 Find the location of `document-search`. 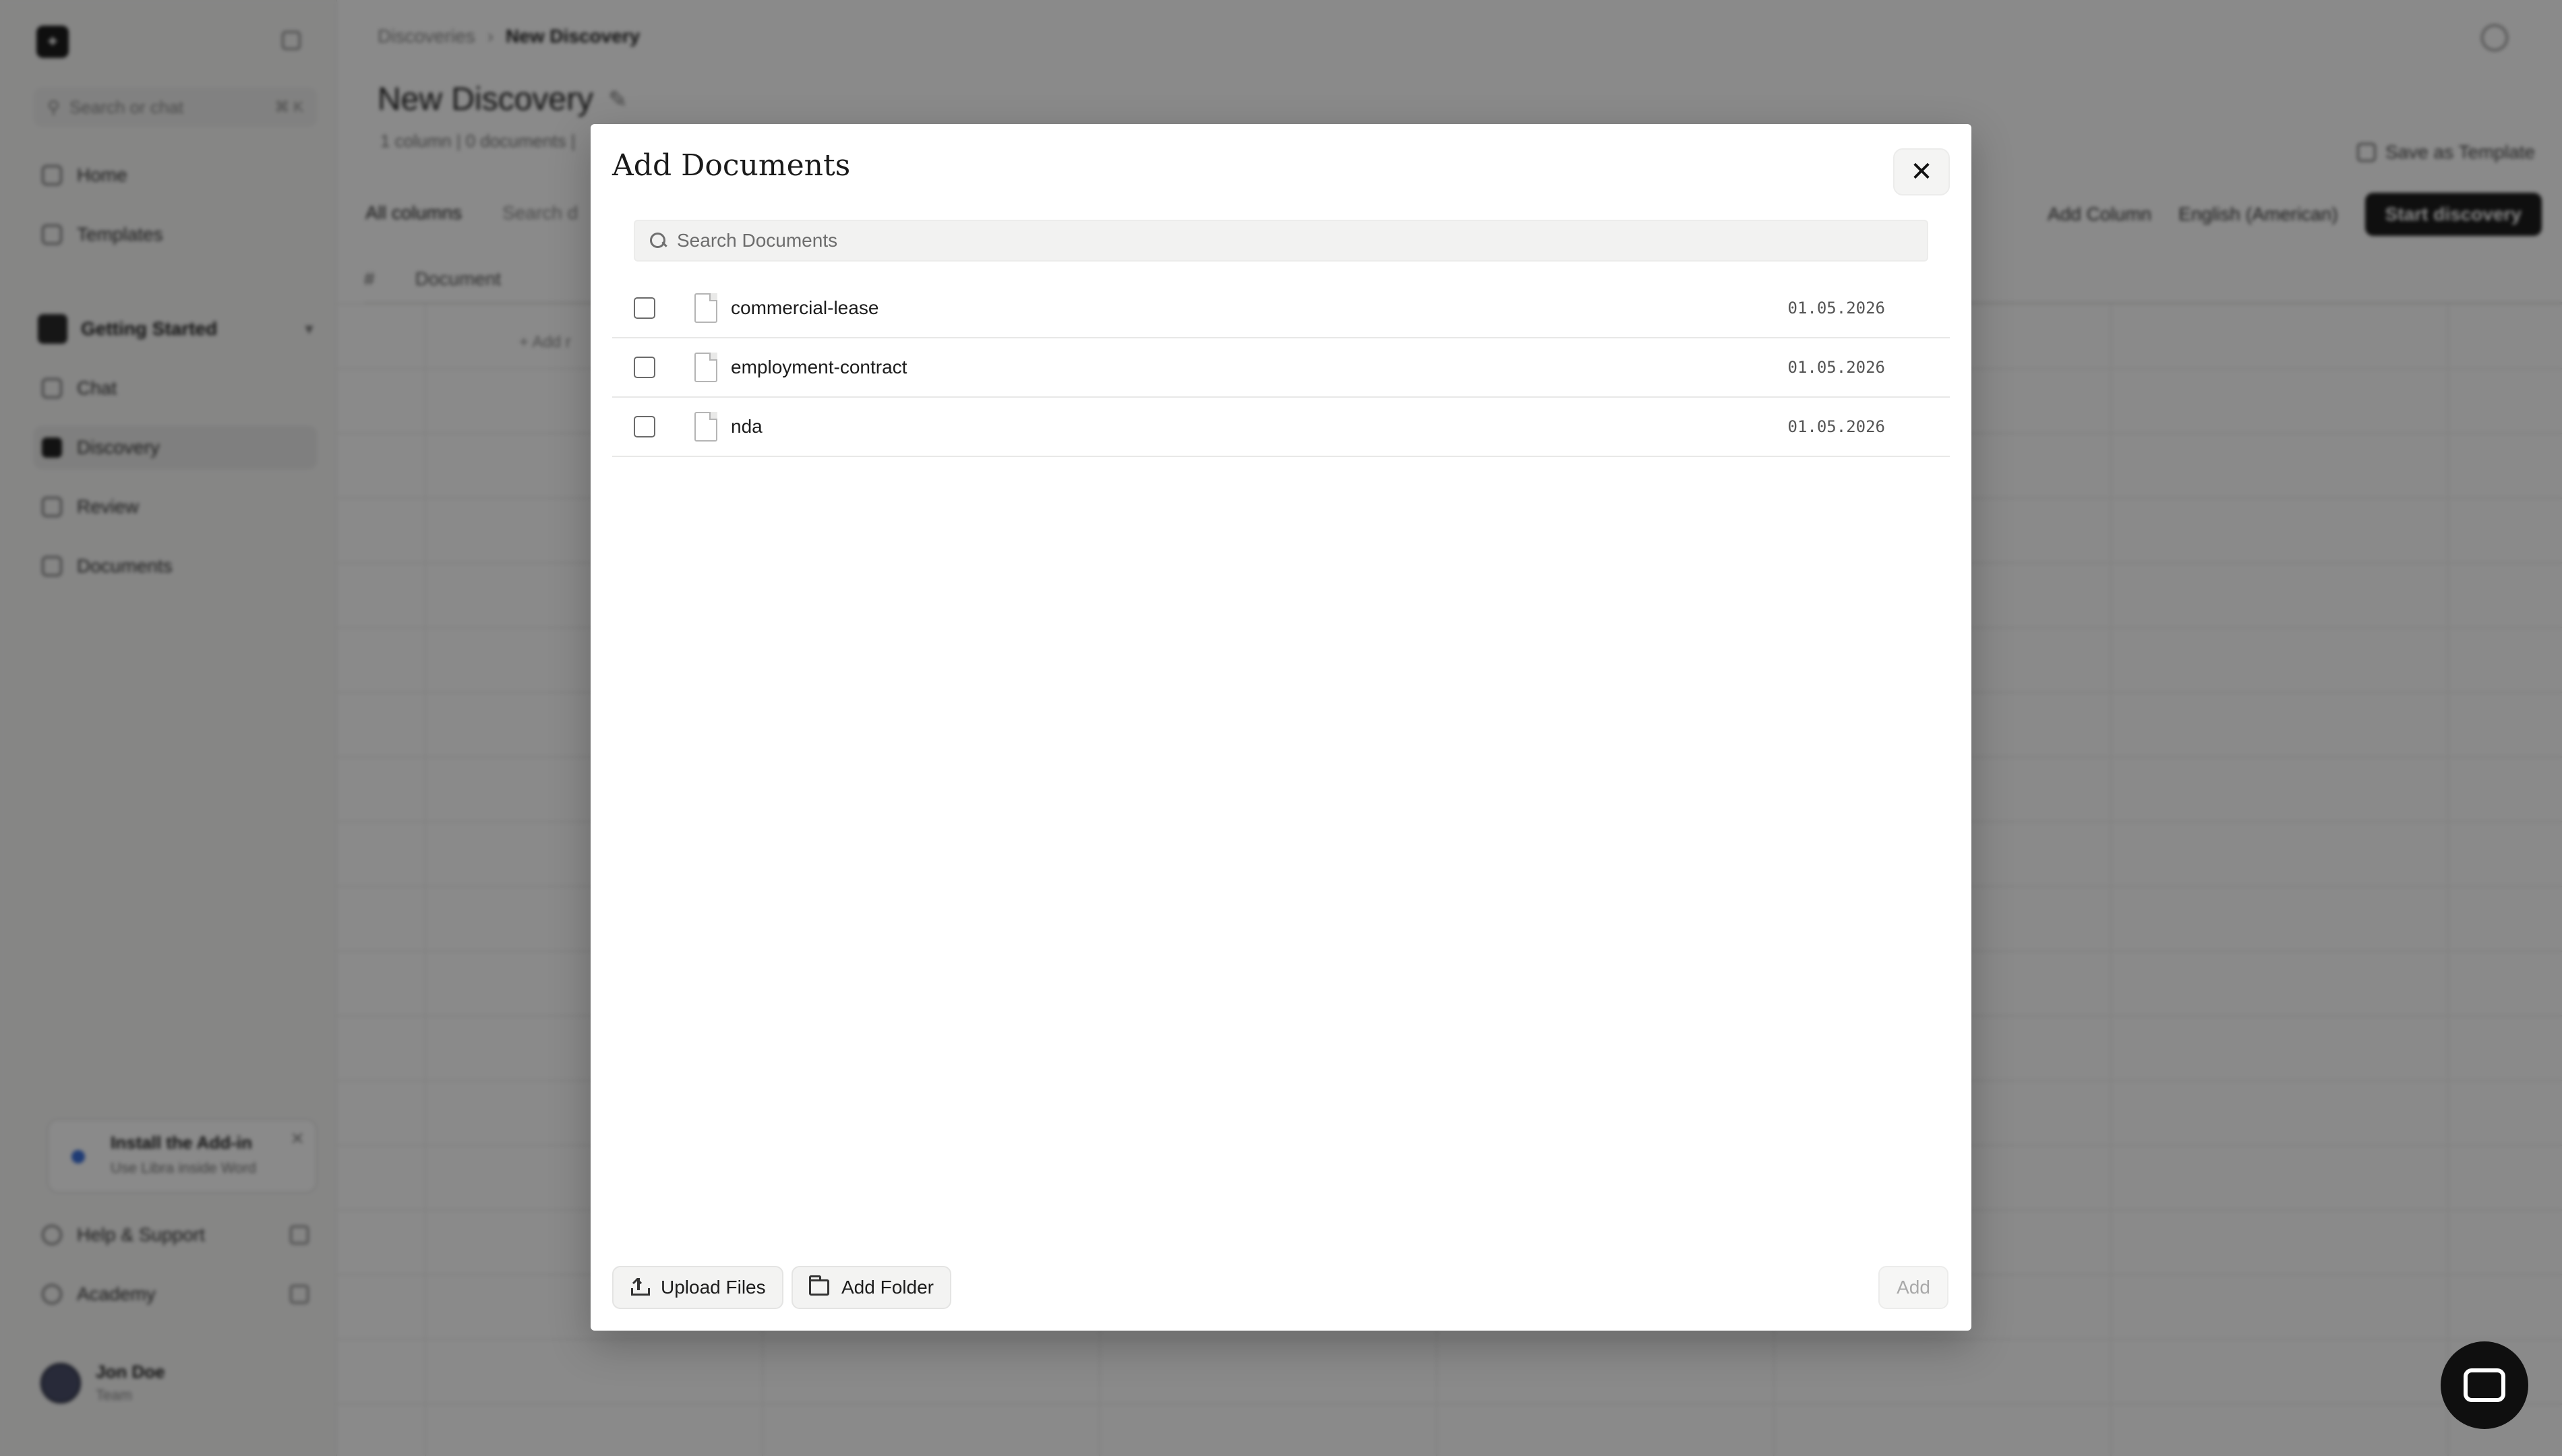

document-search is located at coordinates (1281, 241).